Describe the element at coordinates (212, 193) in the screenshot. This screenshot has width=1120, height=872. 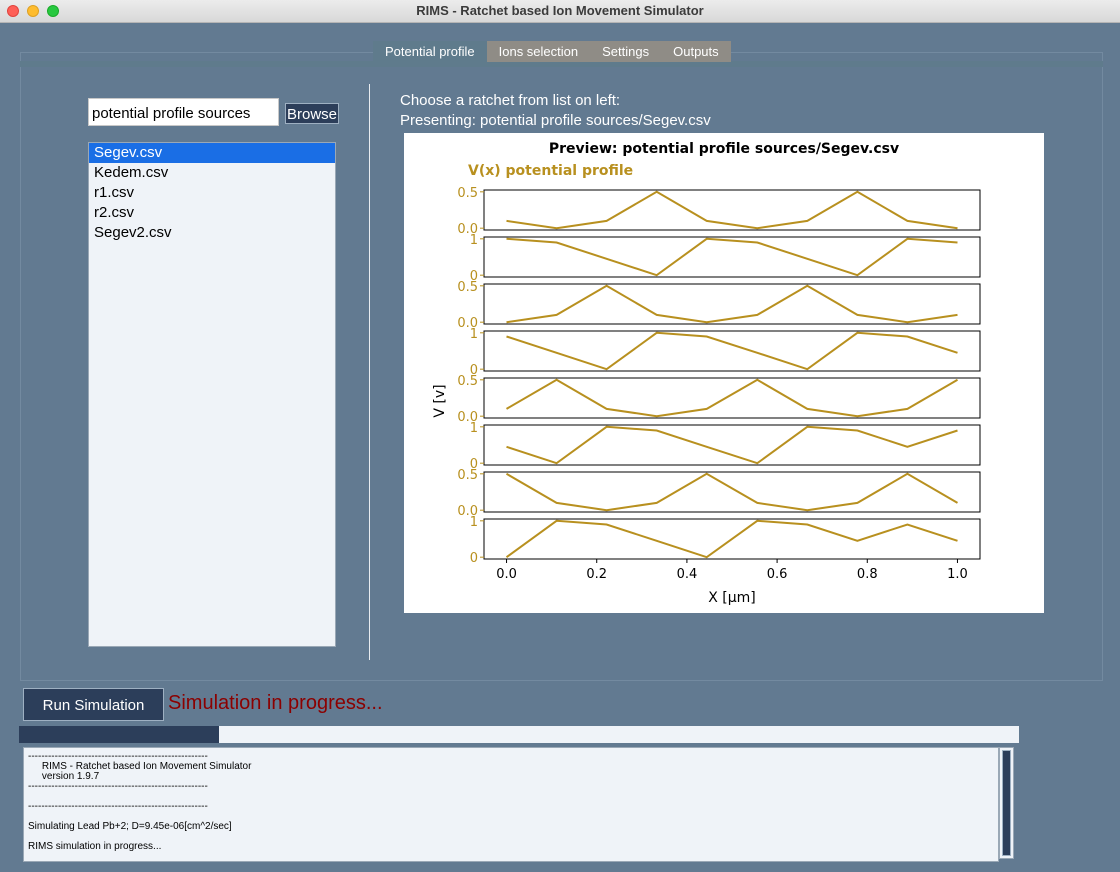
I see `list-item: r1.csv` at that location.